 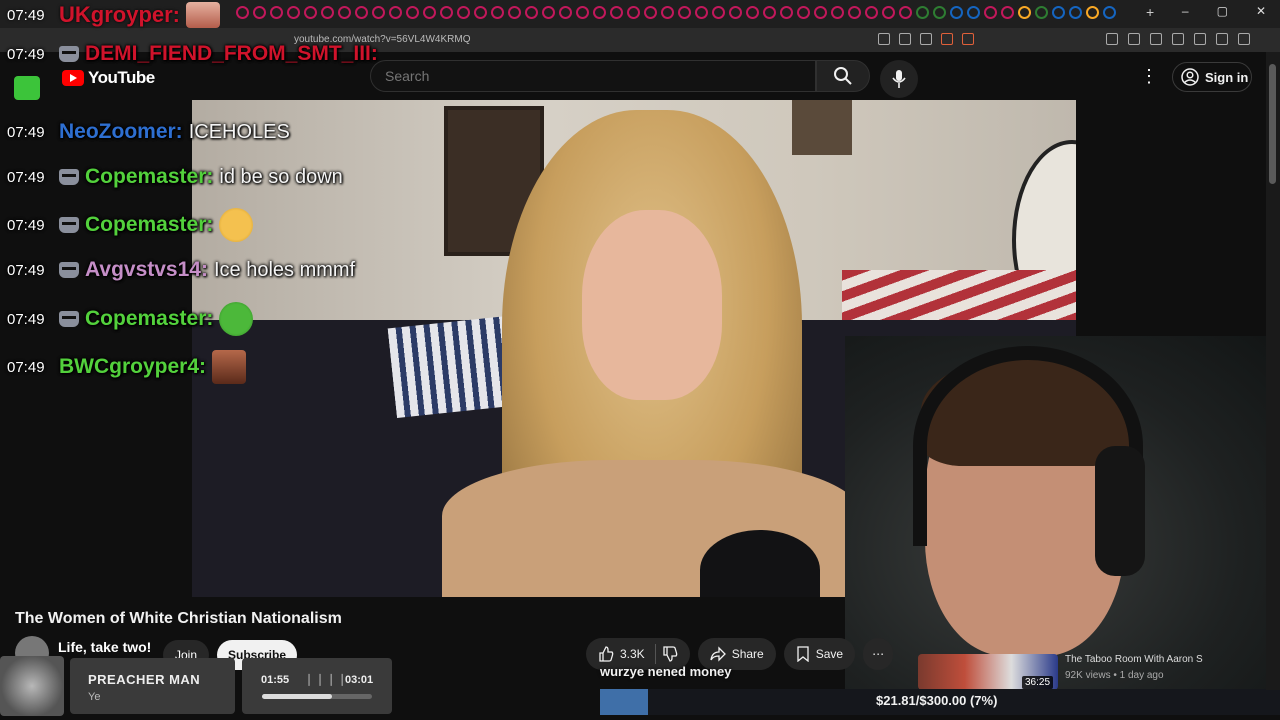 I want to click on alert-icon, so click(x=968, y=39).